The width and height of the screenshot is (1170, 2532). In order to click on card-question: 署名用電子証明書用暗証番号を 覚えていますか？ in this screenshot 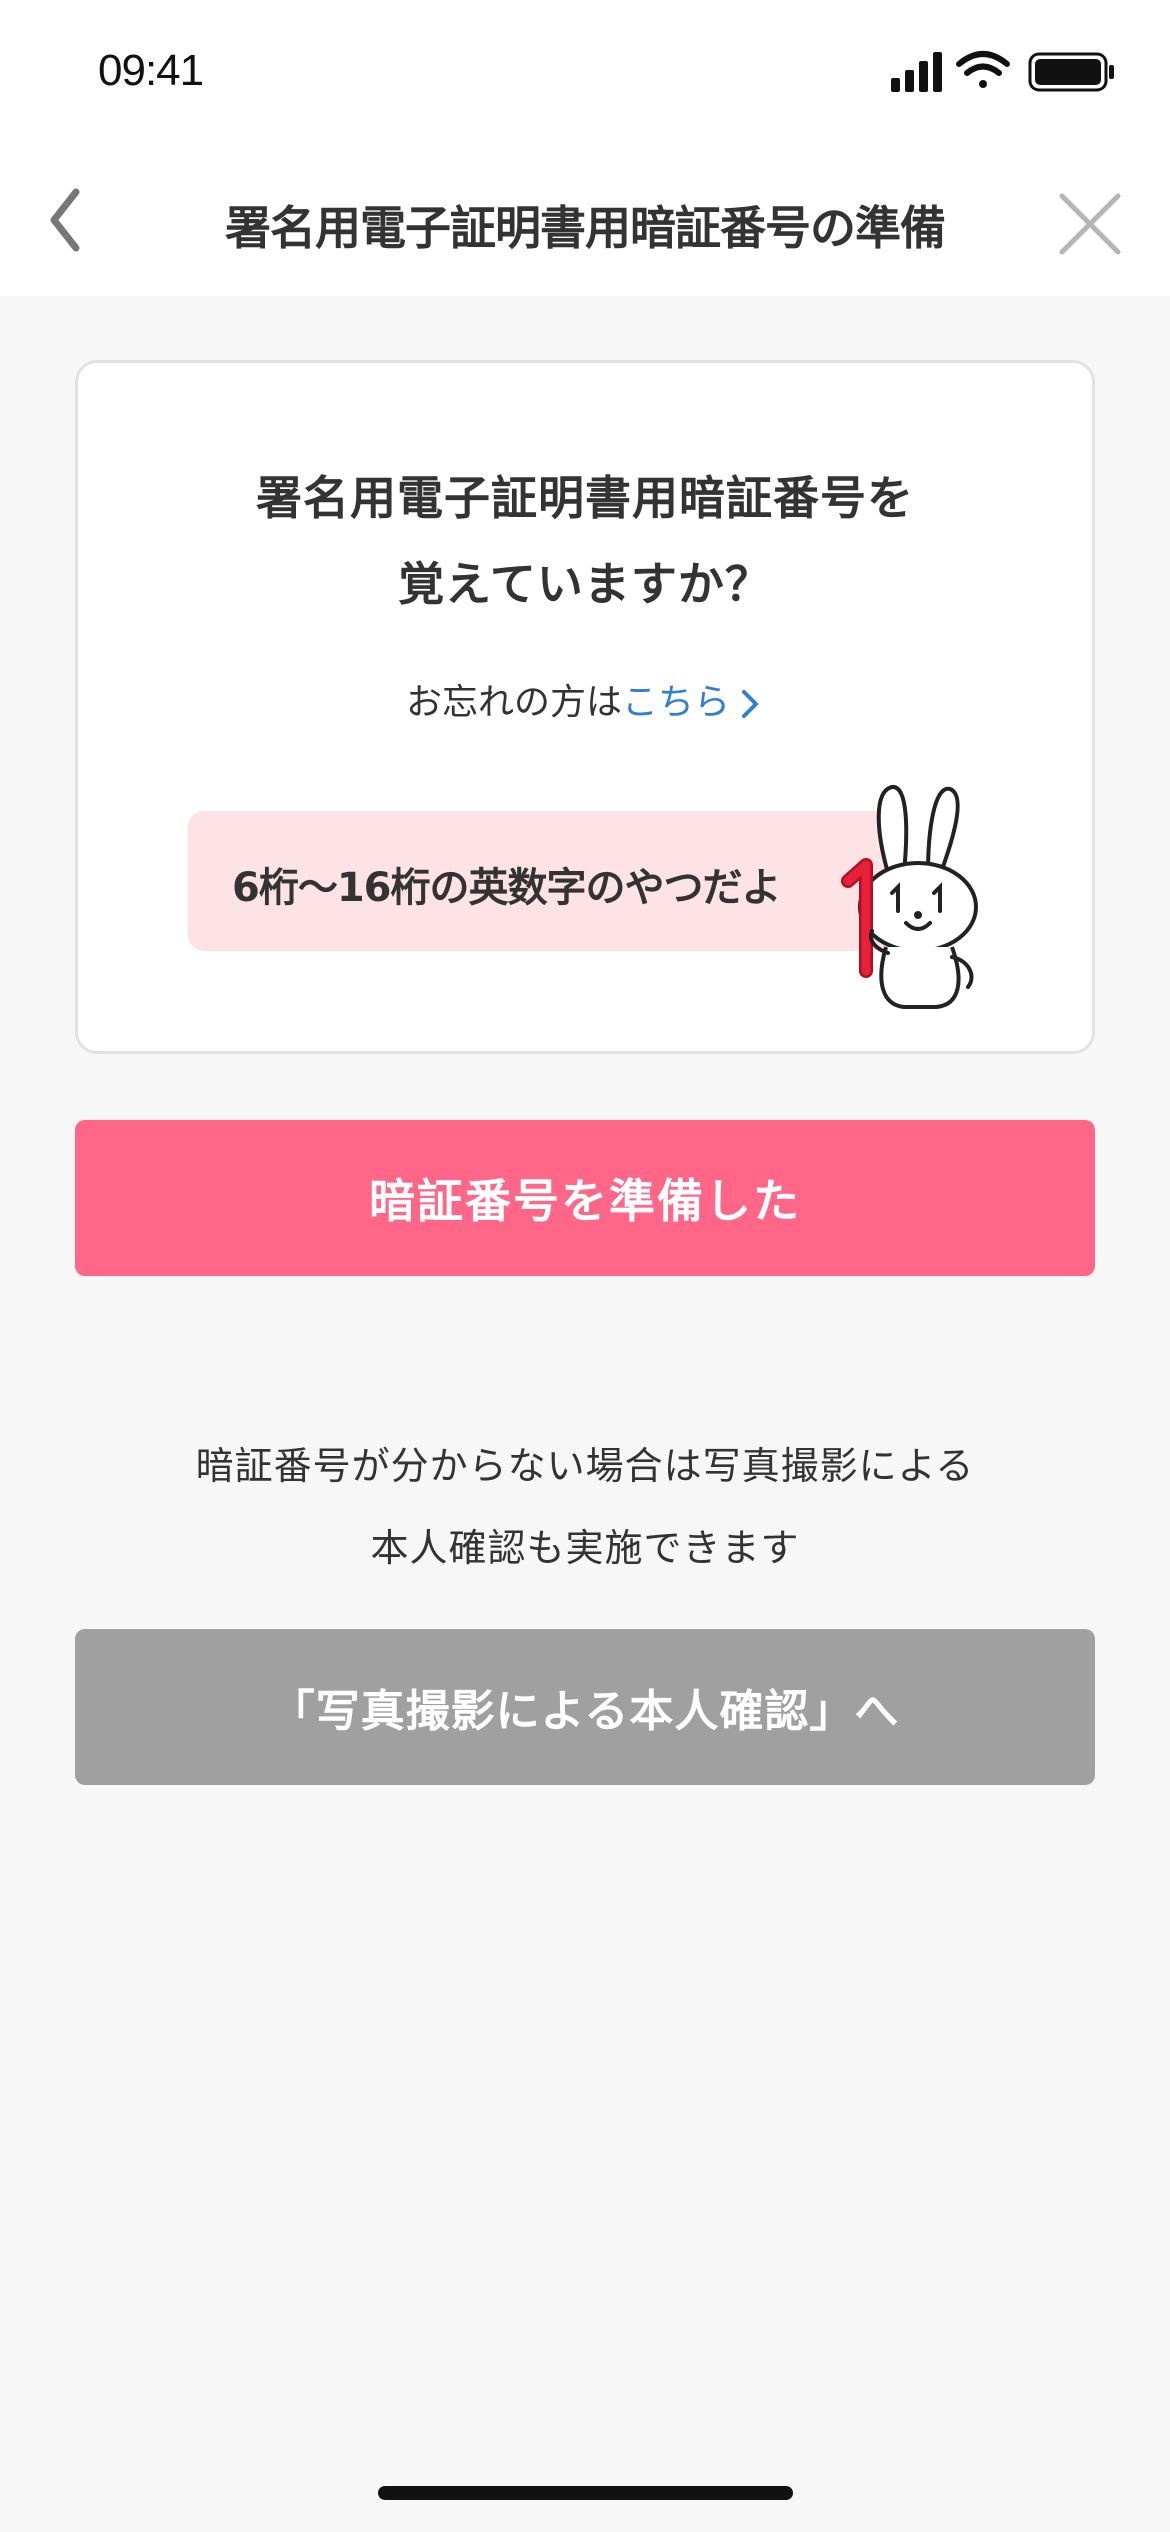, I will do `click(585, 541)`.